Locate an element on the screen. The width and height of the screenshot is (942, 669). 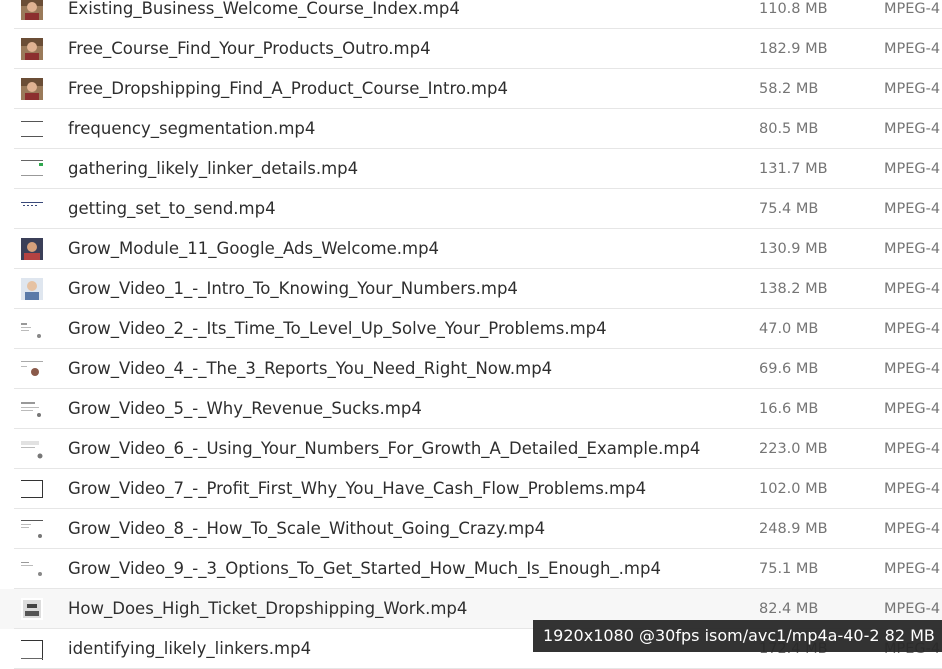
file-size: 182.9 MB is located at coordinates (793, 49).